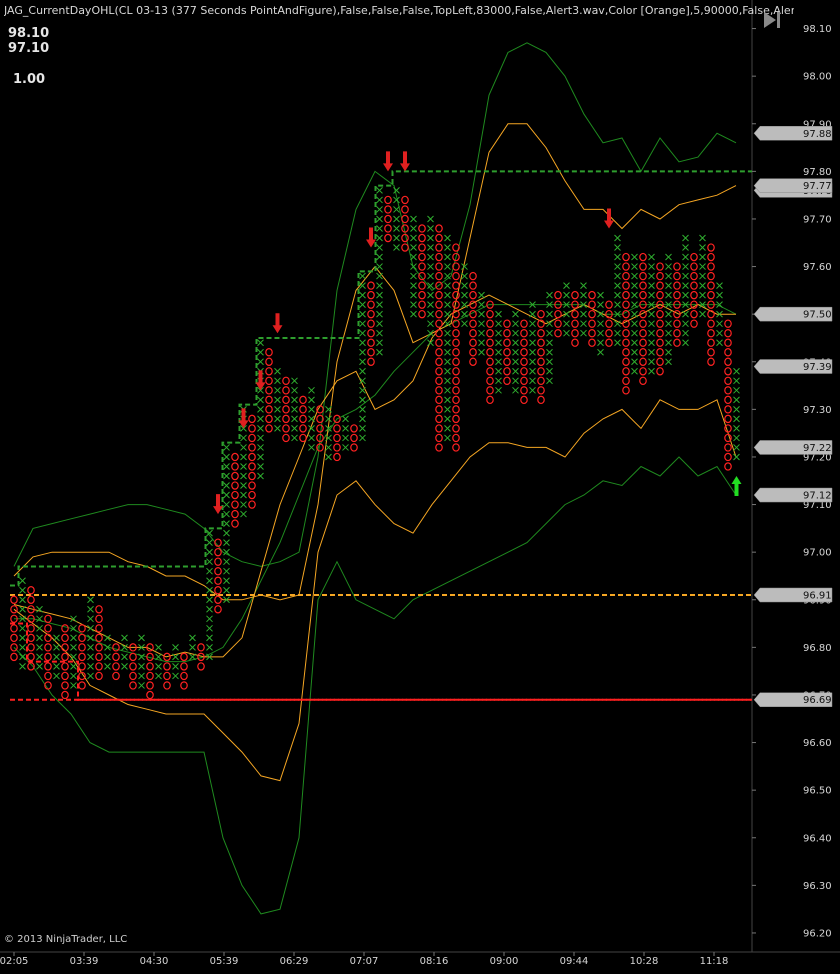  Describe the element at coordinates (817, 700) in the screenshot. I see `price-tag-label: 96.69` at that location.